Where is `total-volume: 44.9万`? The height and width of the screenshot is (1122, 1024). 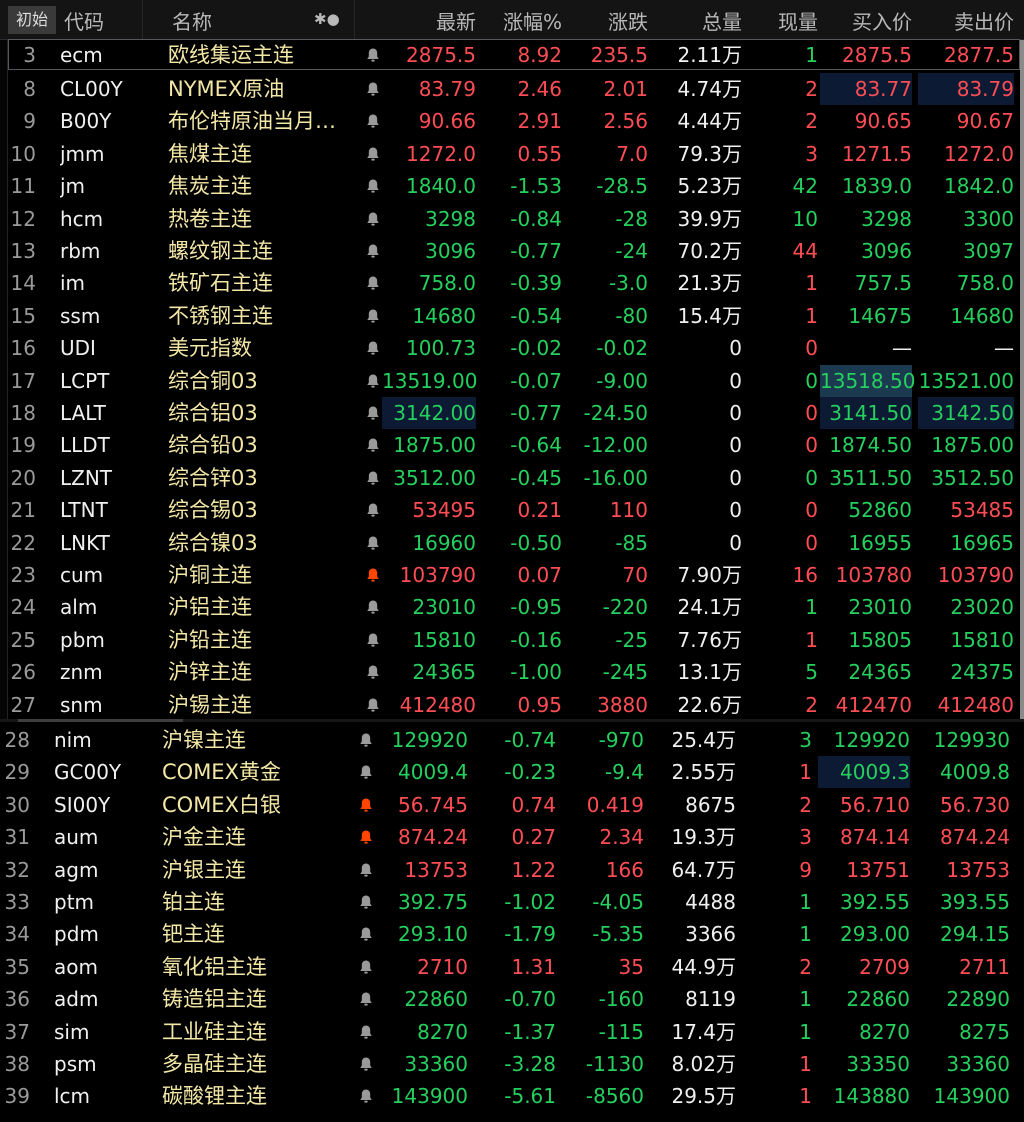 total-volume: 44.9万 is located at coordinates (703, 966).